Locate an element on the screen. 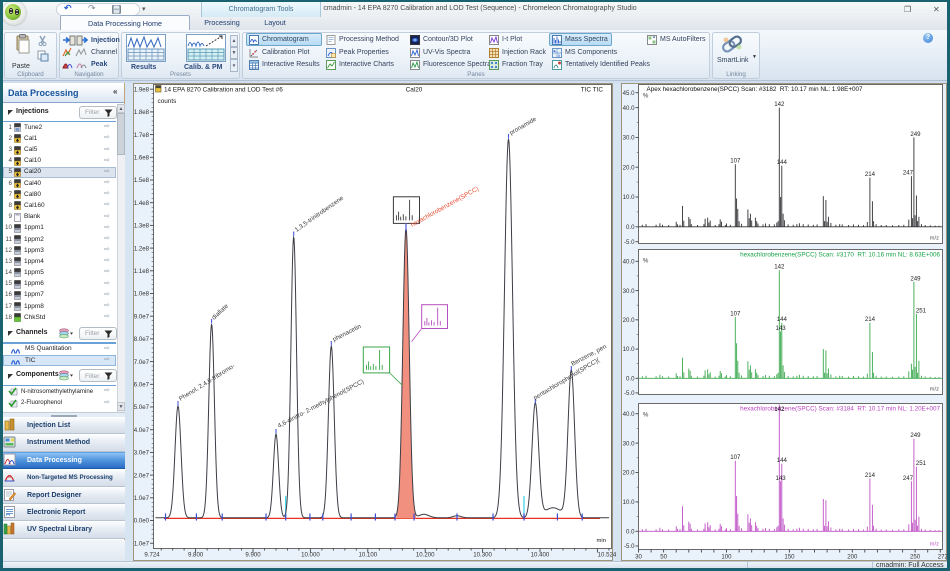  svg-text: 9.724 is located at coordinates (152, 555).